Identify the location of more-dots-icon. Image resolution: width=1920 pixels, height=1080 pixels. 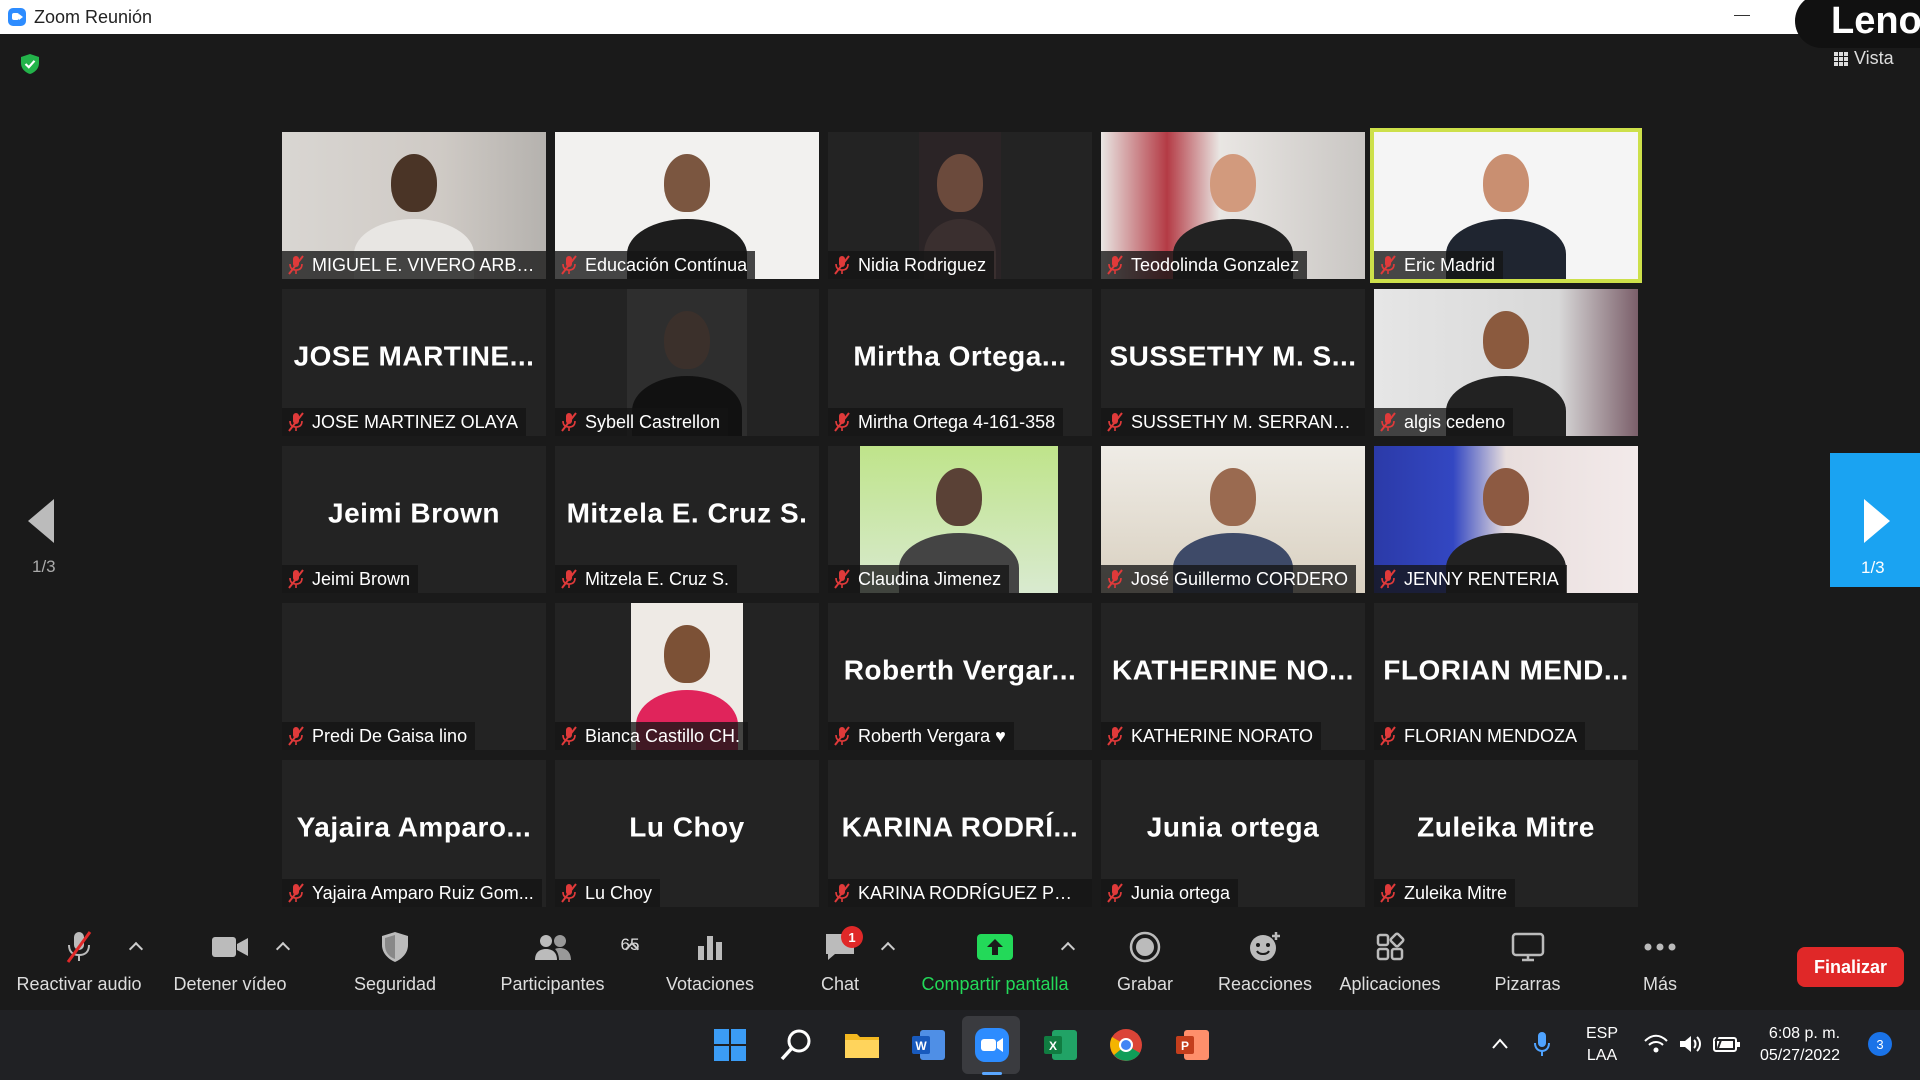
(1660, 947).